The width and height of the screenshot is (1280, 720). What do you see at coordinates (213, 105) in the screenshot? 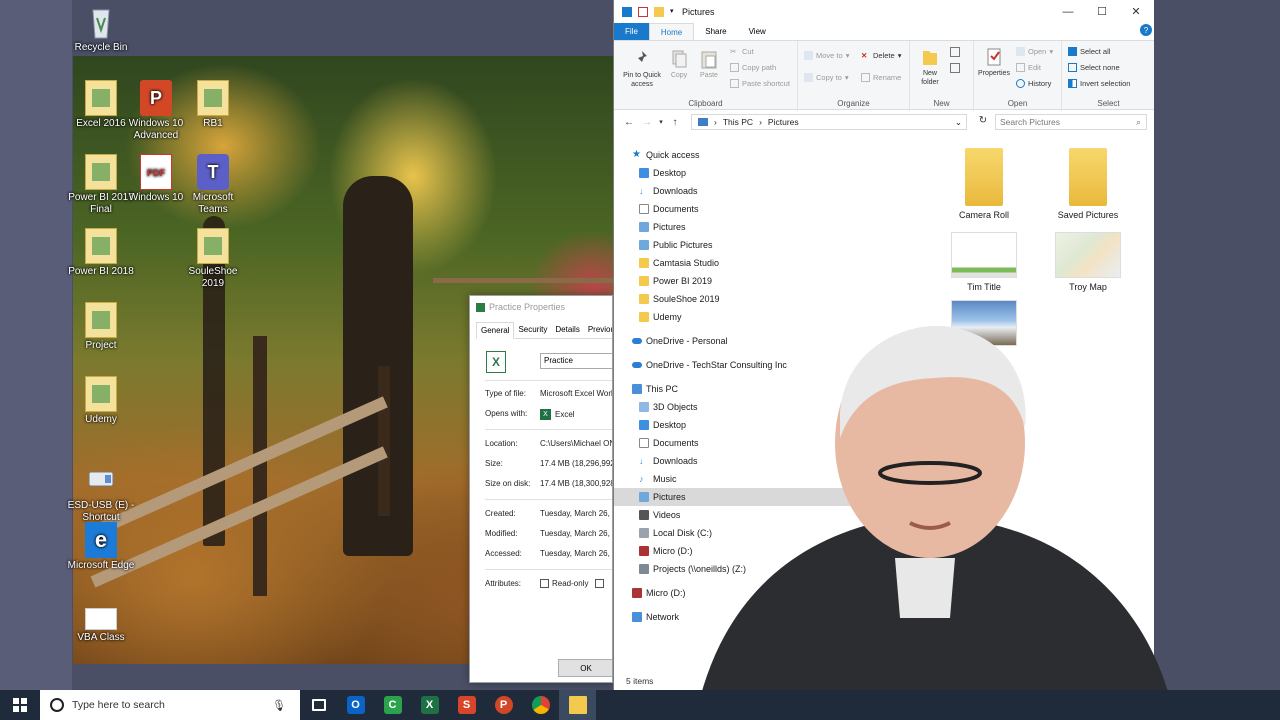
I see `desktop-icon-rb1: RB1` at bounding box center [213, 105].